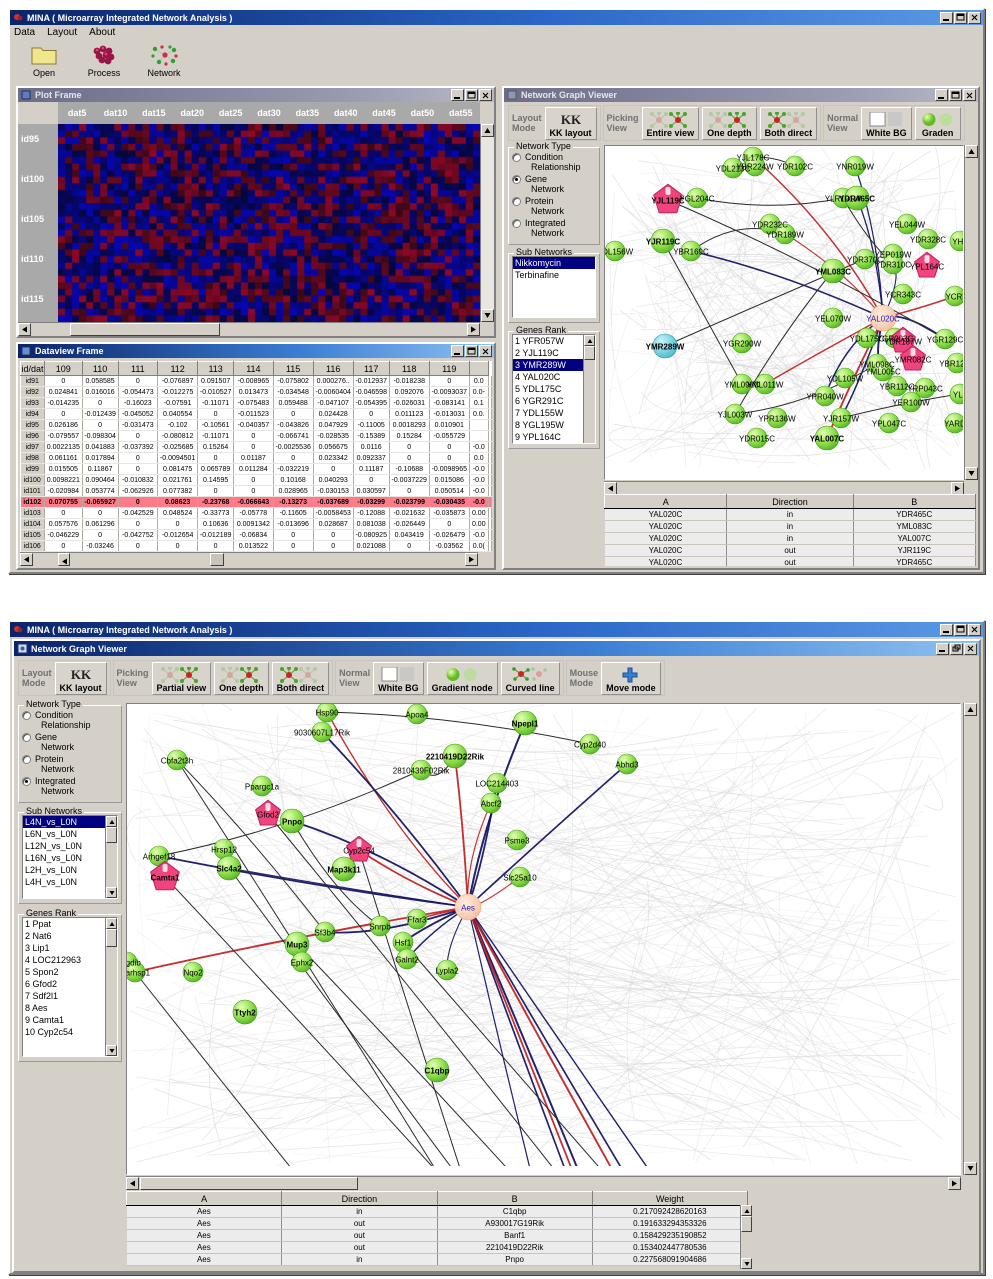 This screenshot has width=993, height=1279. I want to click on dataview-cell: -0.026031, so click(409, 403).